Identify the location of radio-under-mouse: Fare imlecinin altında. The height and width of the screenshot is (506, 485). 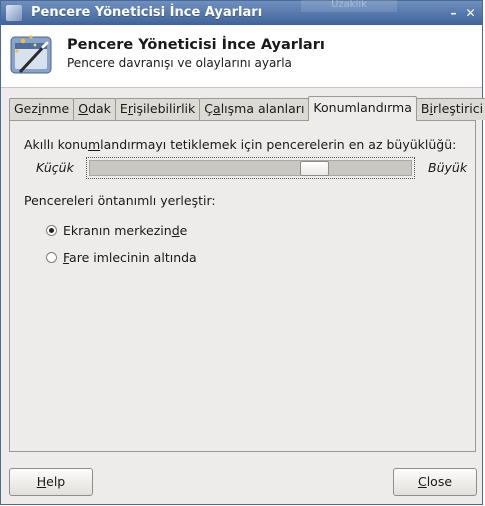
(121, 257).